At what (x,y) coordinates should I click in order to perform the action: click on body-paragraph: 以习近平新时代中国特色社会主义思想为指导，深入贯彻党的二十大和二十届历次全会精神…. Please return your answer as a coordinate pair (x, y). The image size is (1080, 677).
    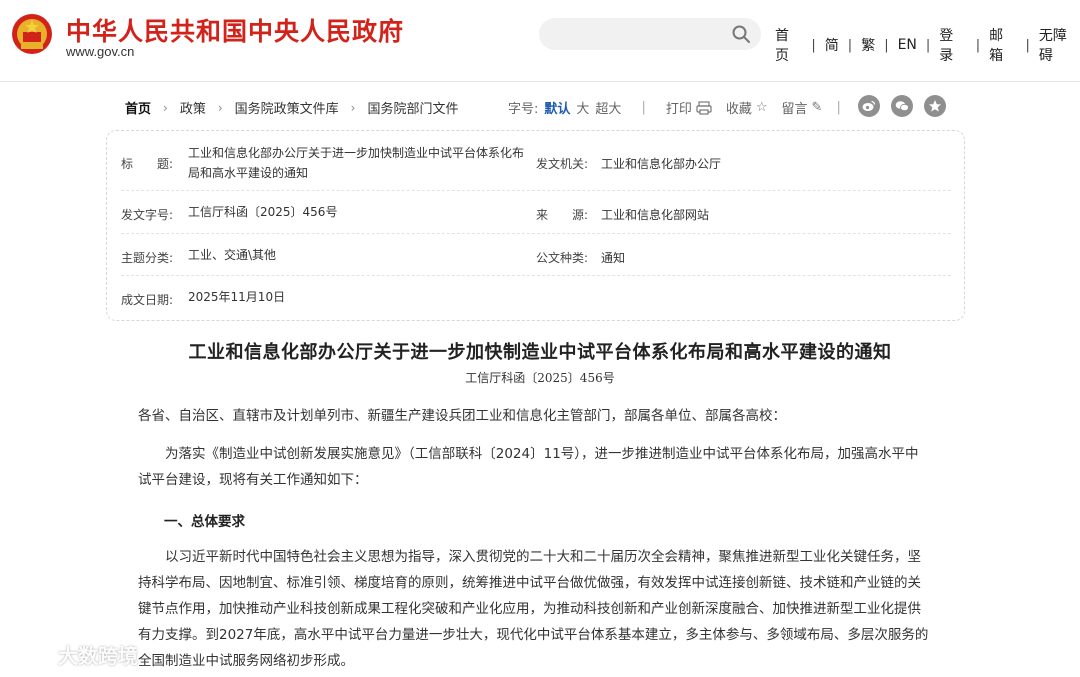
    Looking at the image, I should click on (539, 609).